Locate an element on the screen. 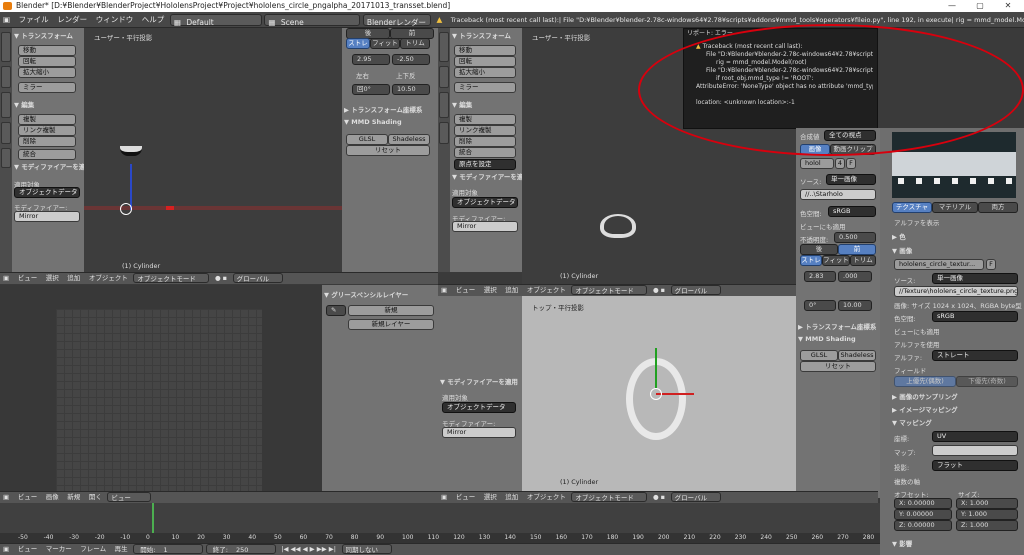 This screenshot has height=555, width=1024. influence-header: ▼ 影響 is located at coordinates (902, 543).